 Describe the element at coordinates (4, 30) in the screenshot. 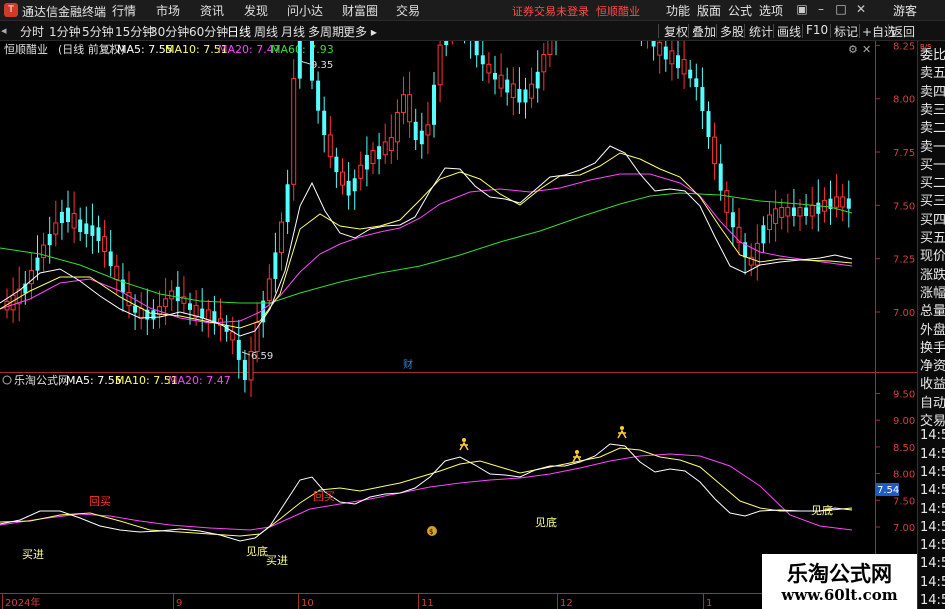

I see `back-arrow-icon: ◂` at that location.